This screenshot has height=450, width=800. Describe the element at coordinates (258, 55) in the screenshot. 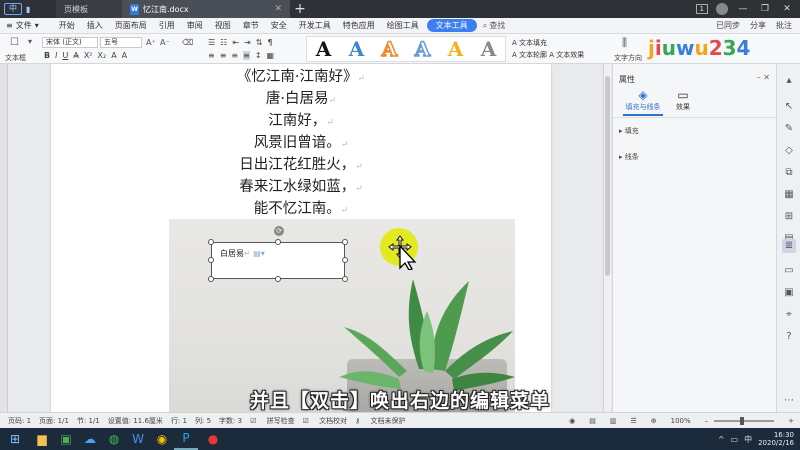

I see `line-spacing-icon: ↕` at that location.